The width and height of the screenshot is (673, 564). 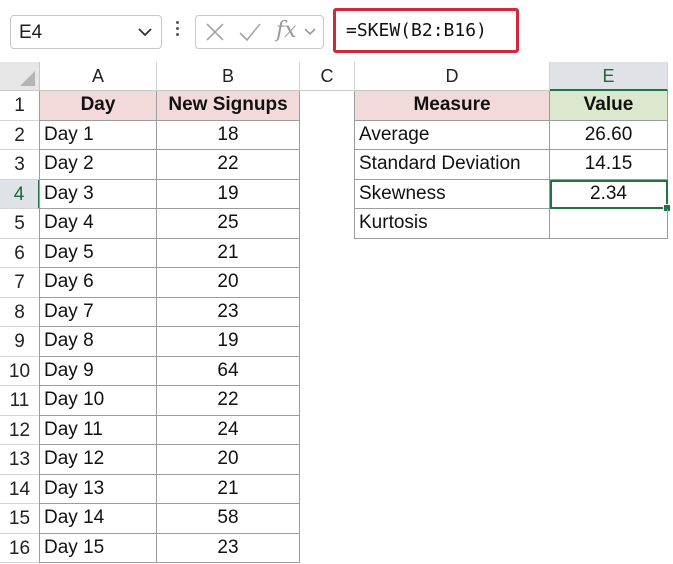 I want to click on measure-cell: Standard Deviation, so click(x=452, y=165).